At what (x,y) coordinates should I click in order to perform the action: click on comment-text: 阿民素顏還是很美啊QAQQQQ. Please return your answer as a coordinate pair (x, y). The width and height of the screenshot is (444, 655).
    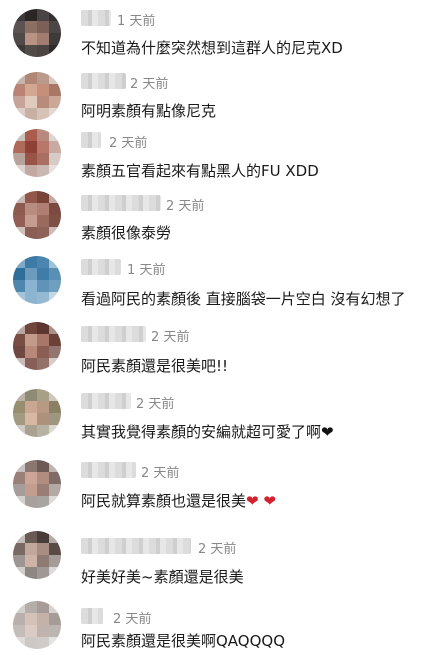
    Looking at the image, I should click on (183, 641).